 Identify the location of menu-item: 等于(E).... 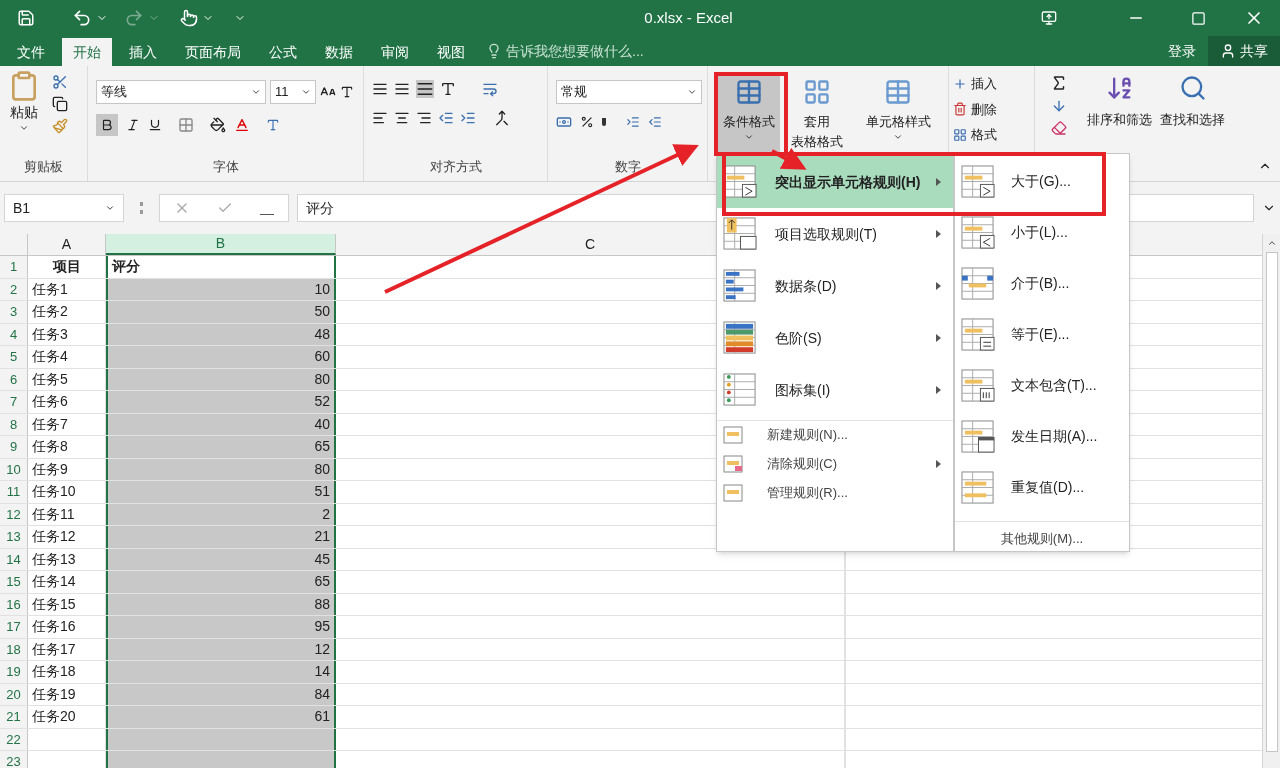
(1042, 335).